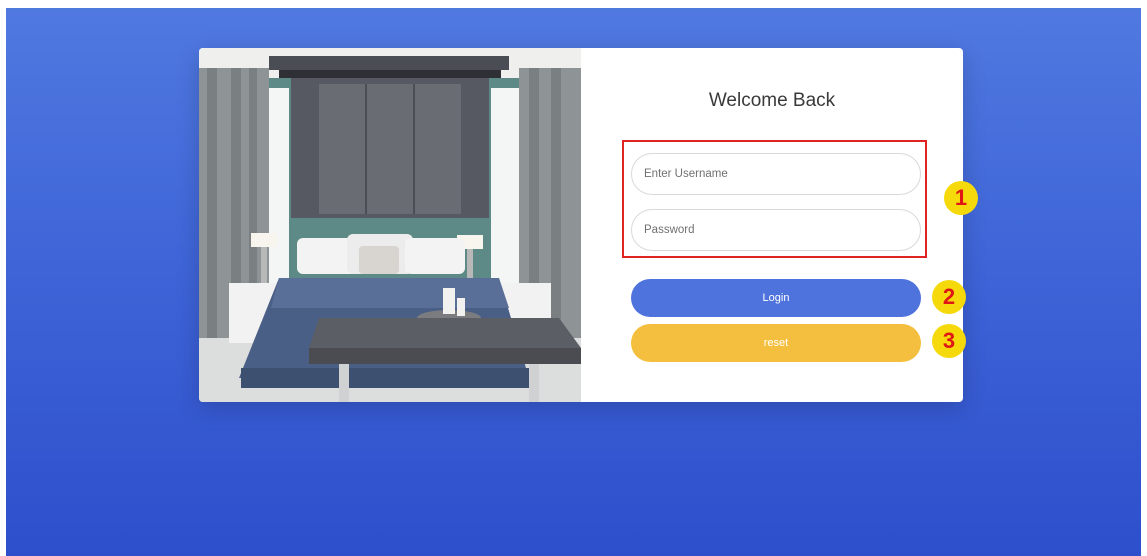  What do you see at coordinates (776, 230) in the screenshot?
I see `password-input` at bounding box center [776, 230].